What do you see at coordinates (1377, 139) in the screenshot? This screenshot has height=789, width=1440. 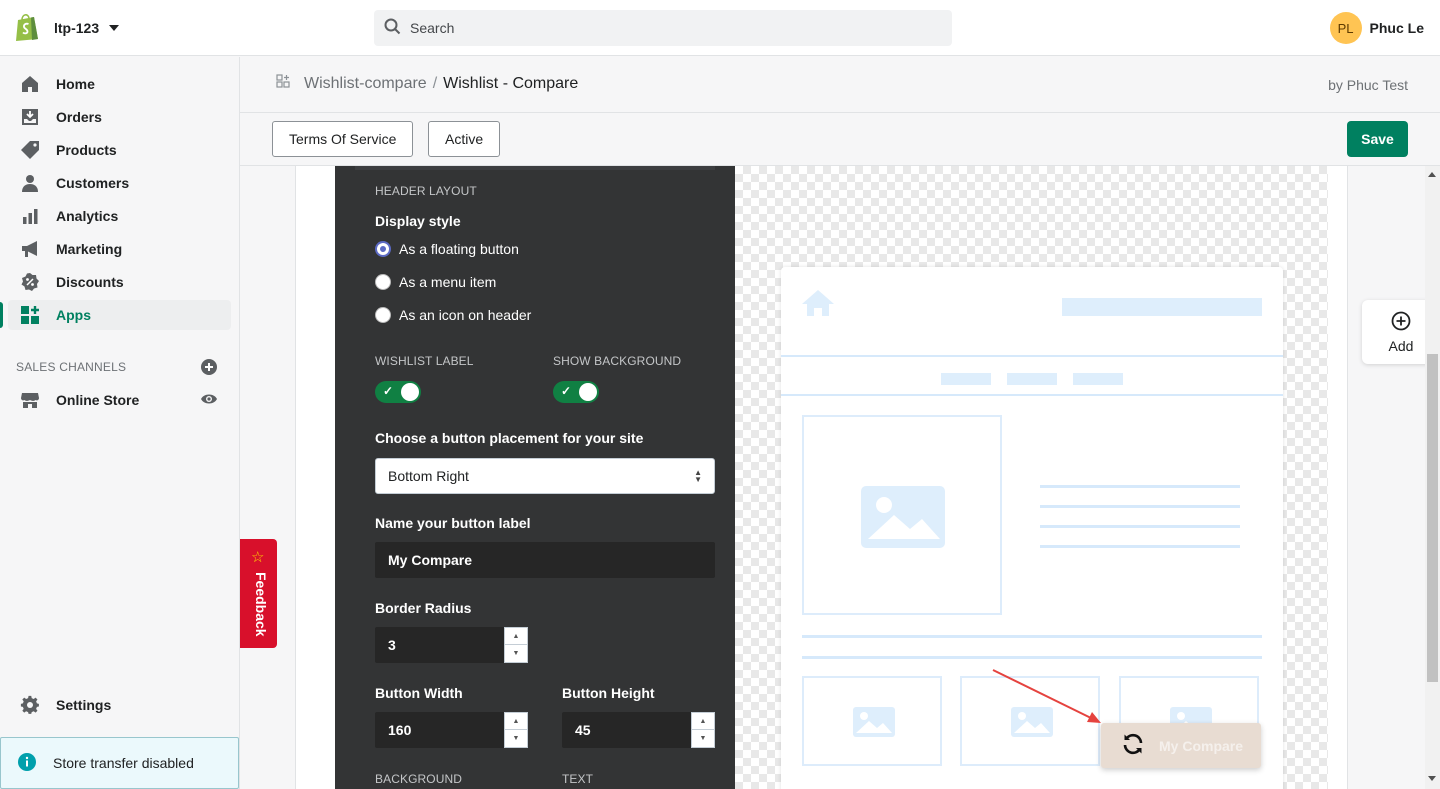 I see `save-button: Save` at bounding box center [1377, 139].